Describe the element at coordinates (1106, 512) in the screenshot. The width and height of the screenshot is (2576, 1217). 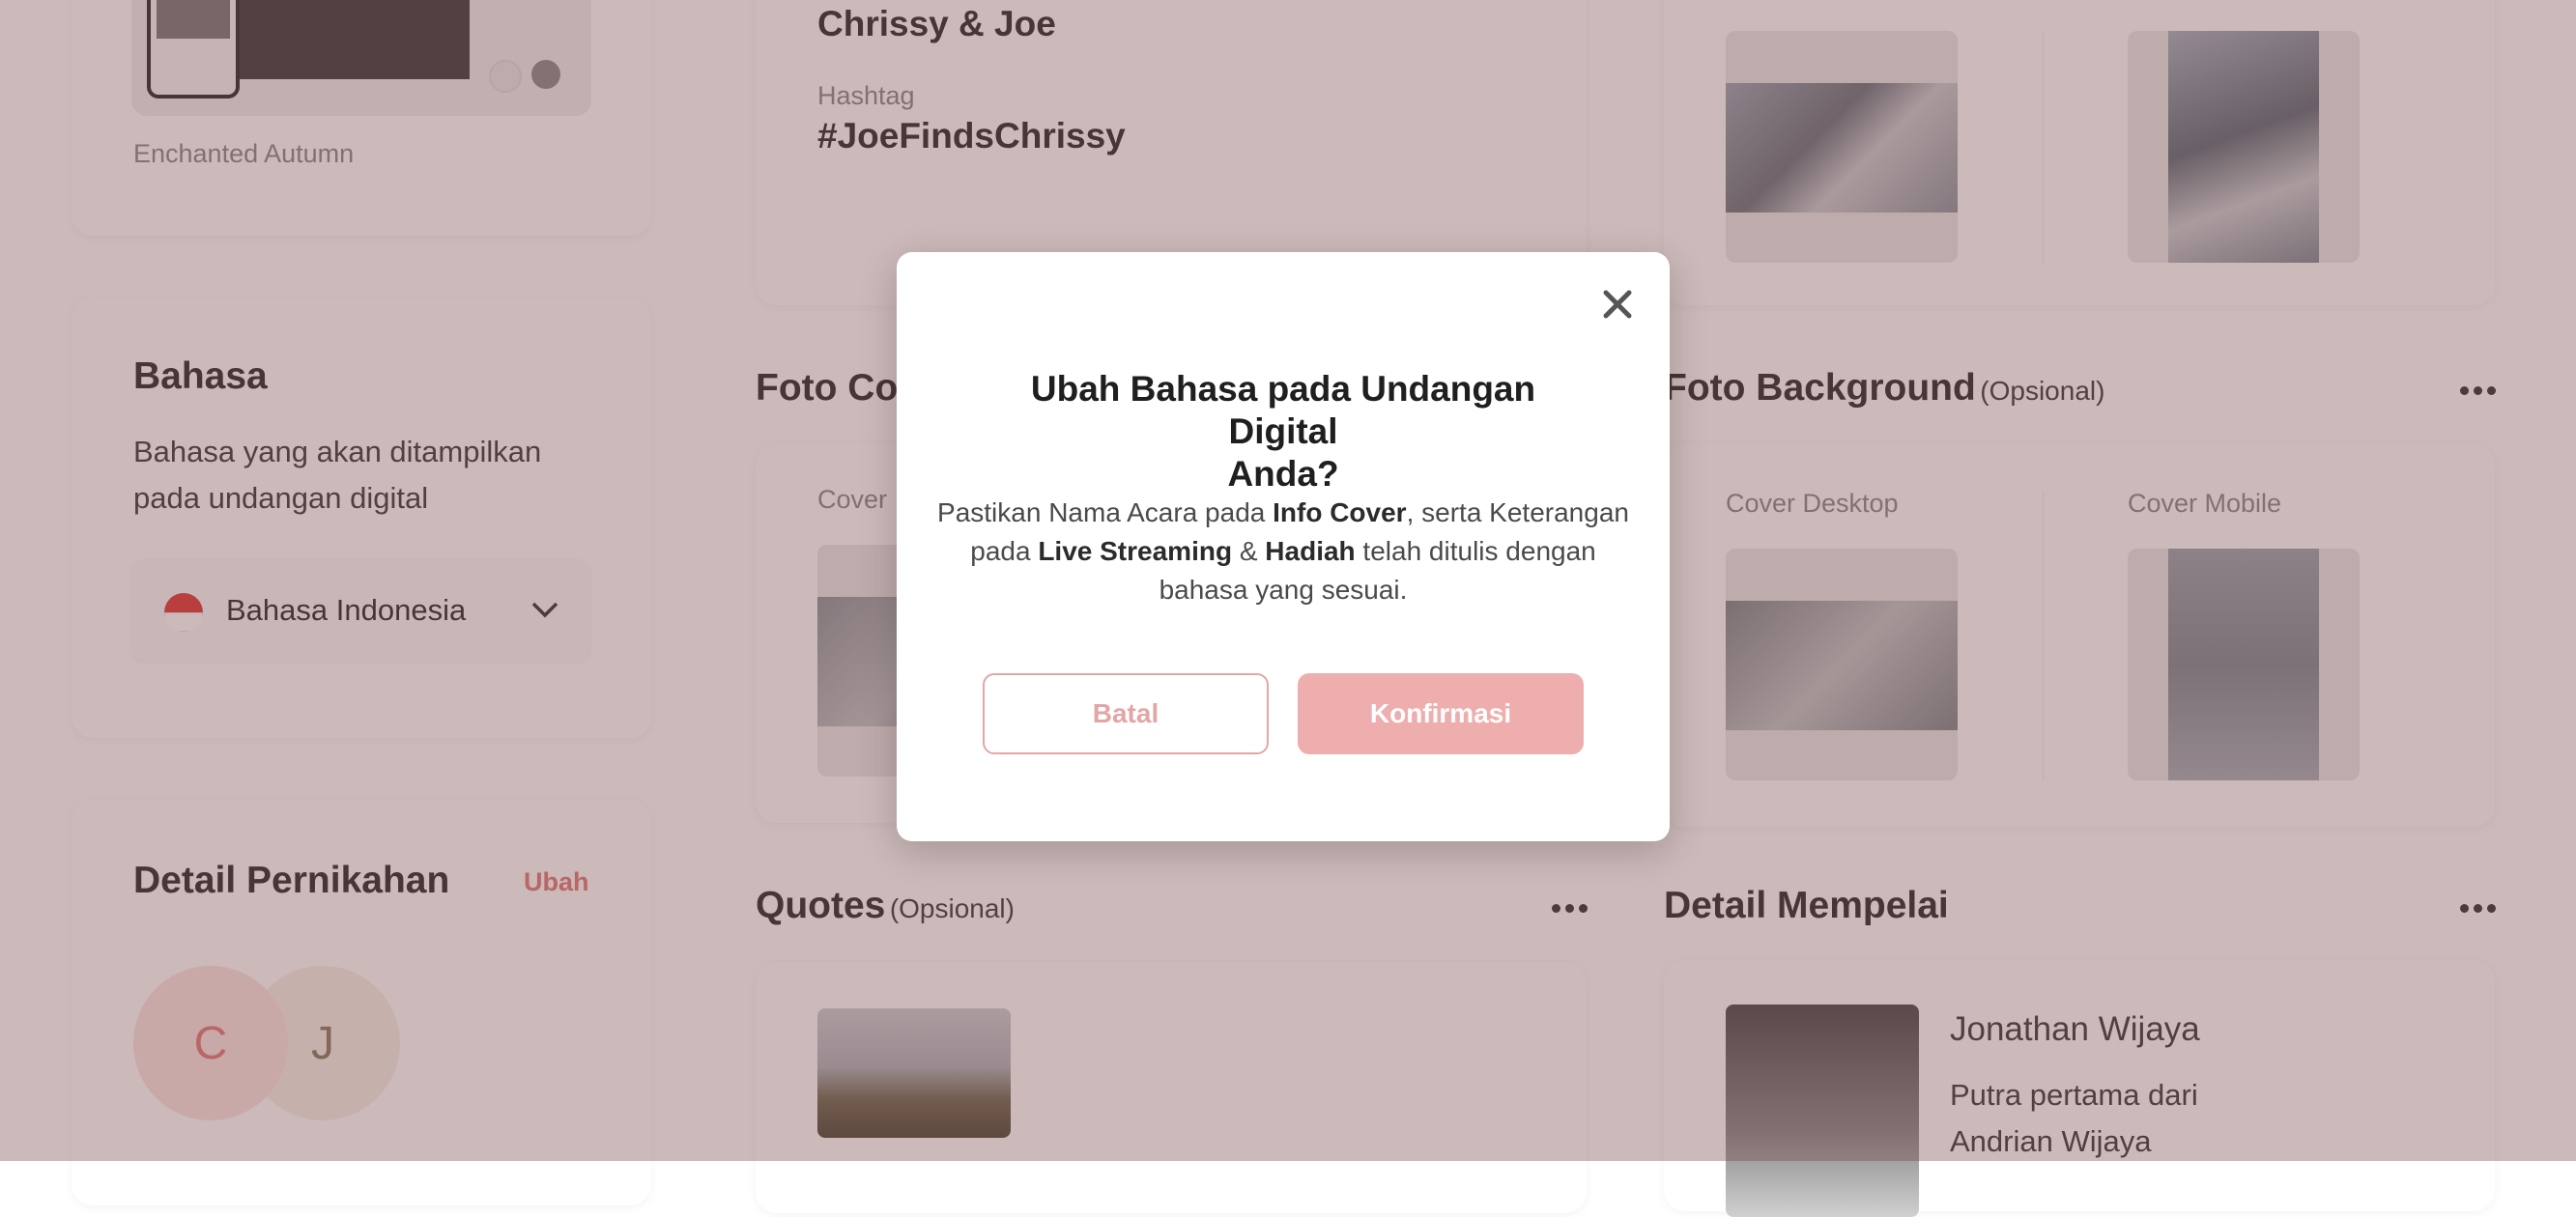
I see `modal-body-text: Pastikan Nama Acara pada` at that location.